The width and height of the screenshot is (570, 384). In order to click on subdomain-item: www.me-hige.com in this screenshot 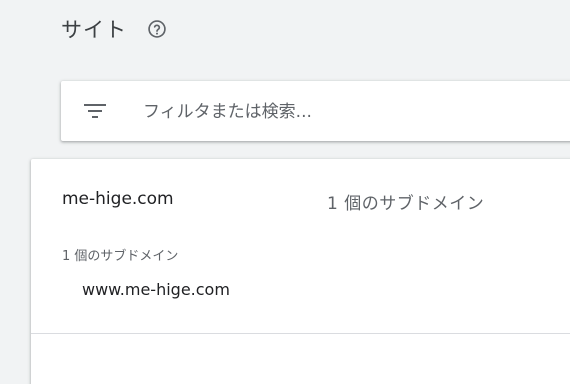, I will do `click(156, 289)`.